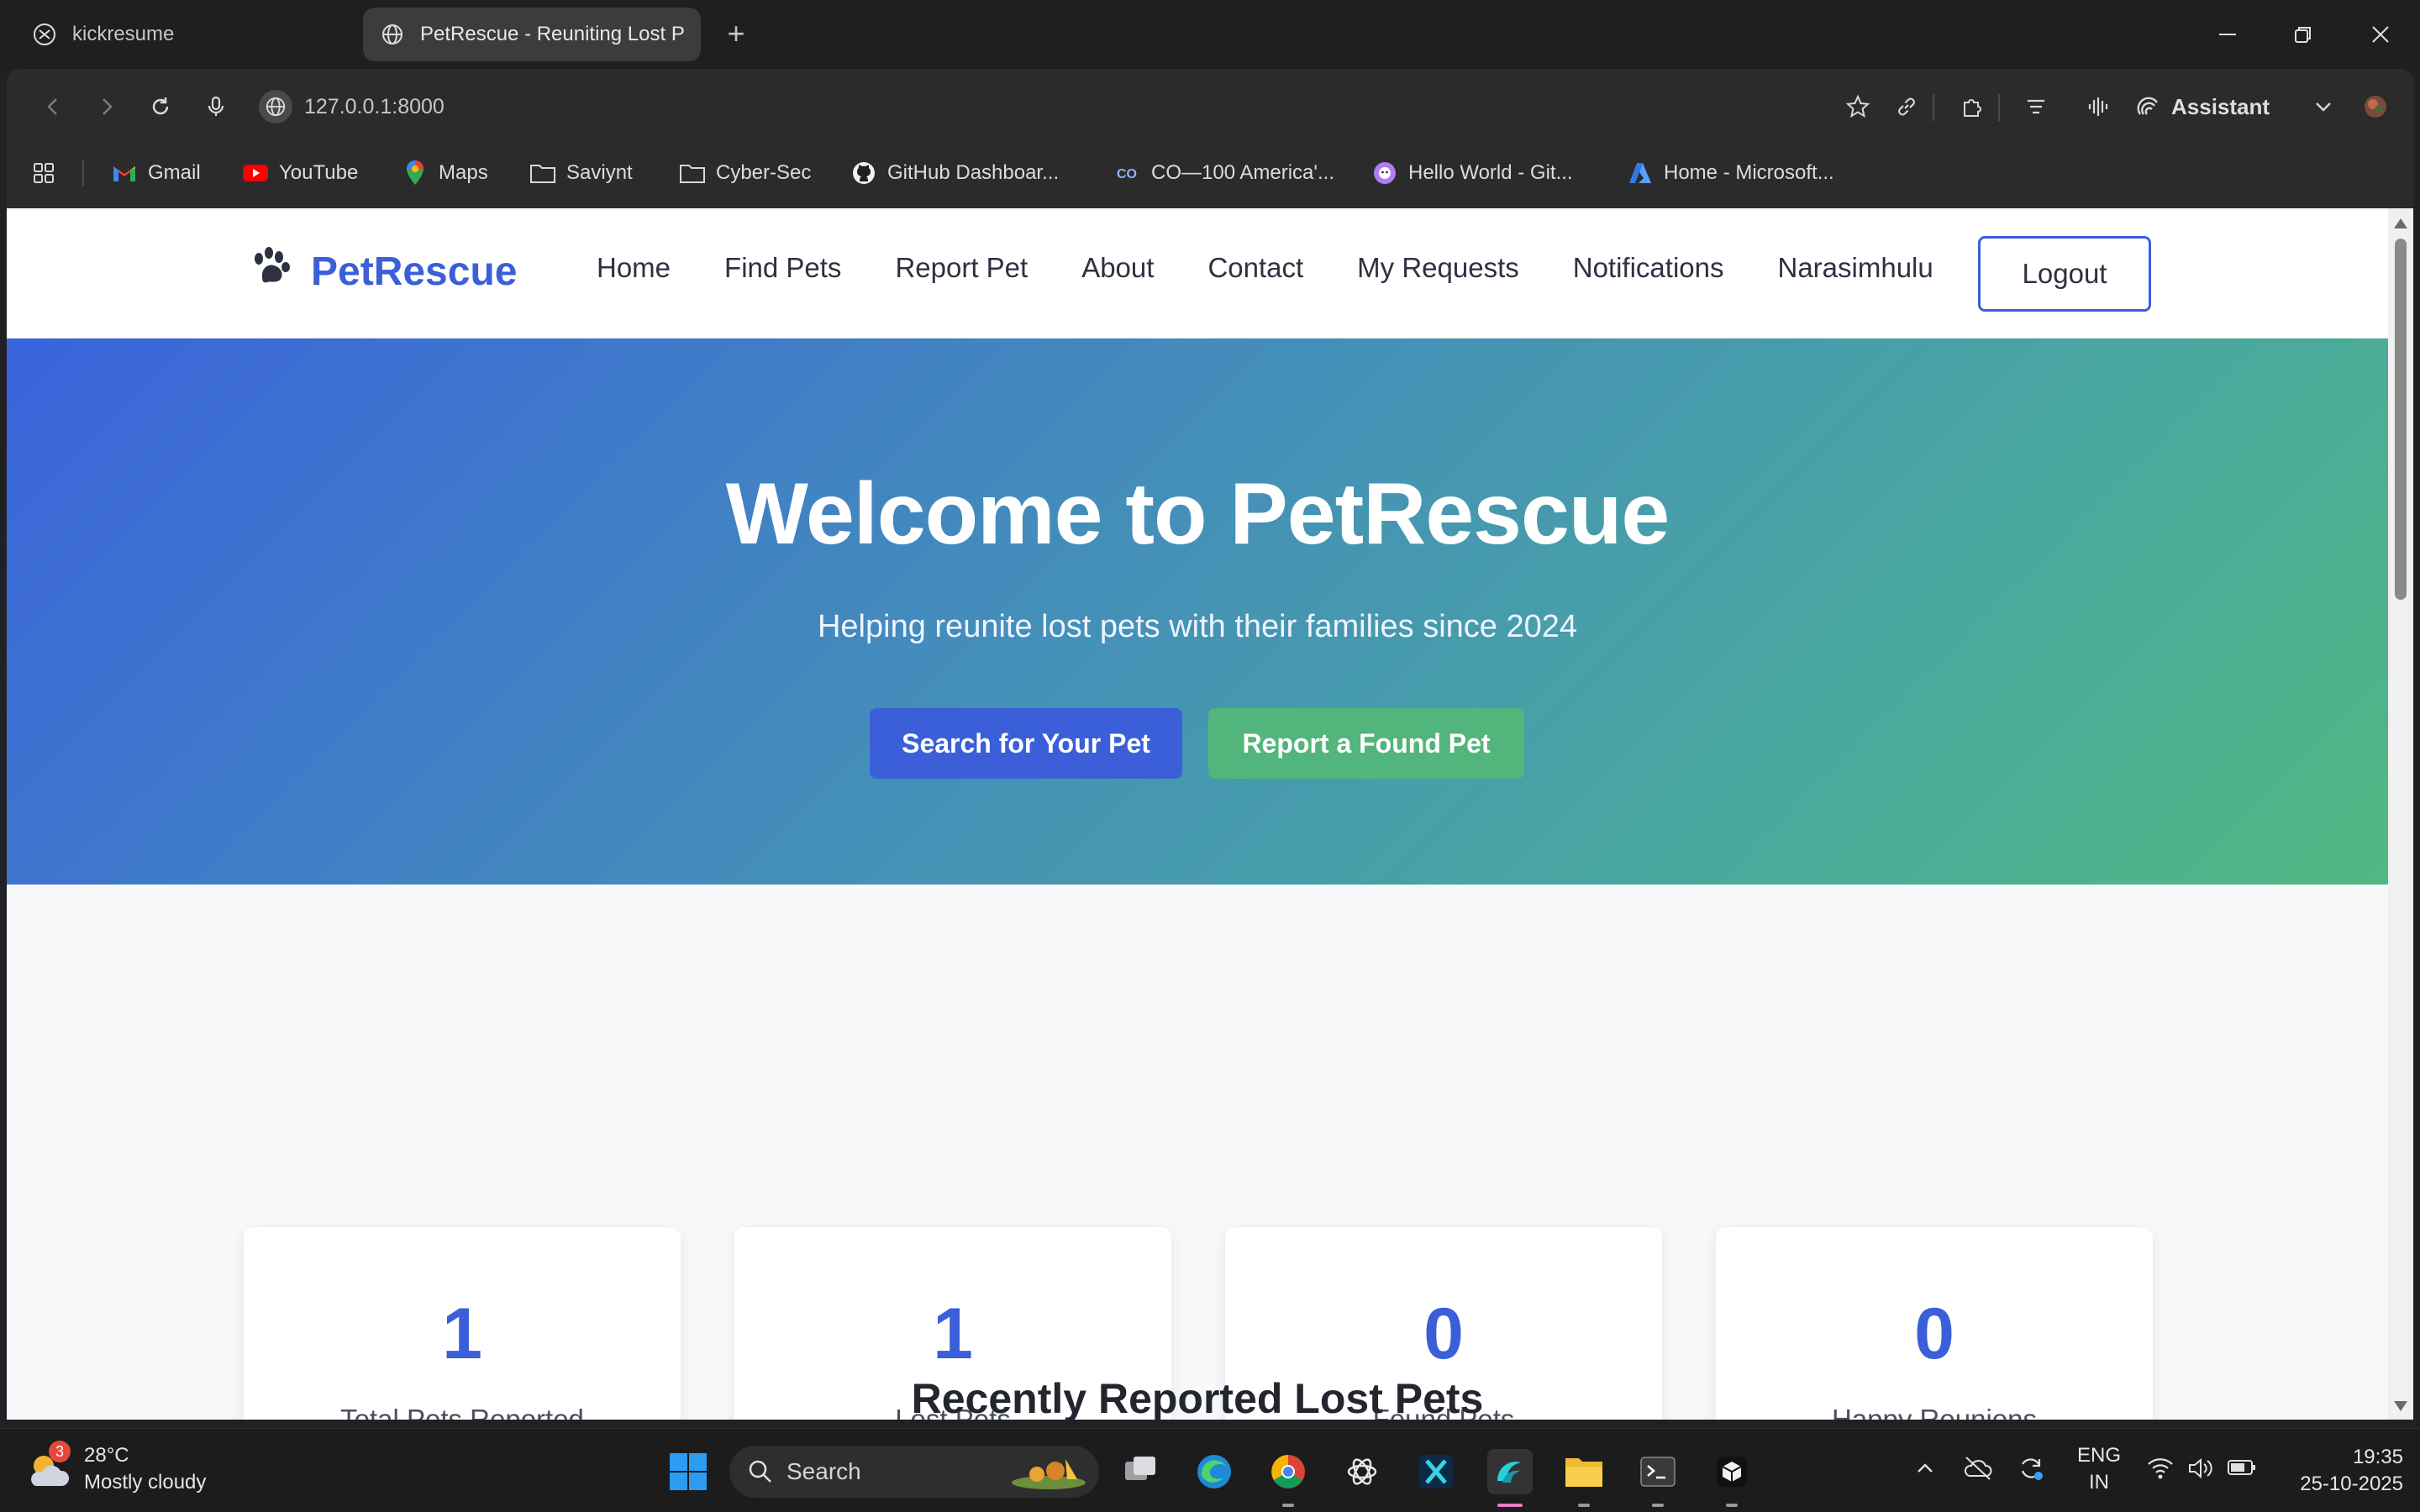  What do you see at coordinates (1140, 1468) in the screenshot?
I see `task-view-icon` at bounding box center [1140, 1468].